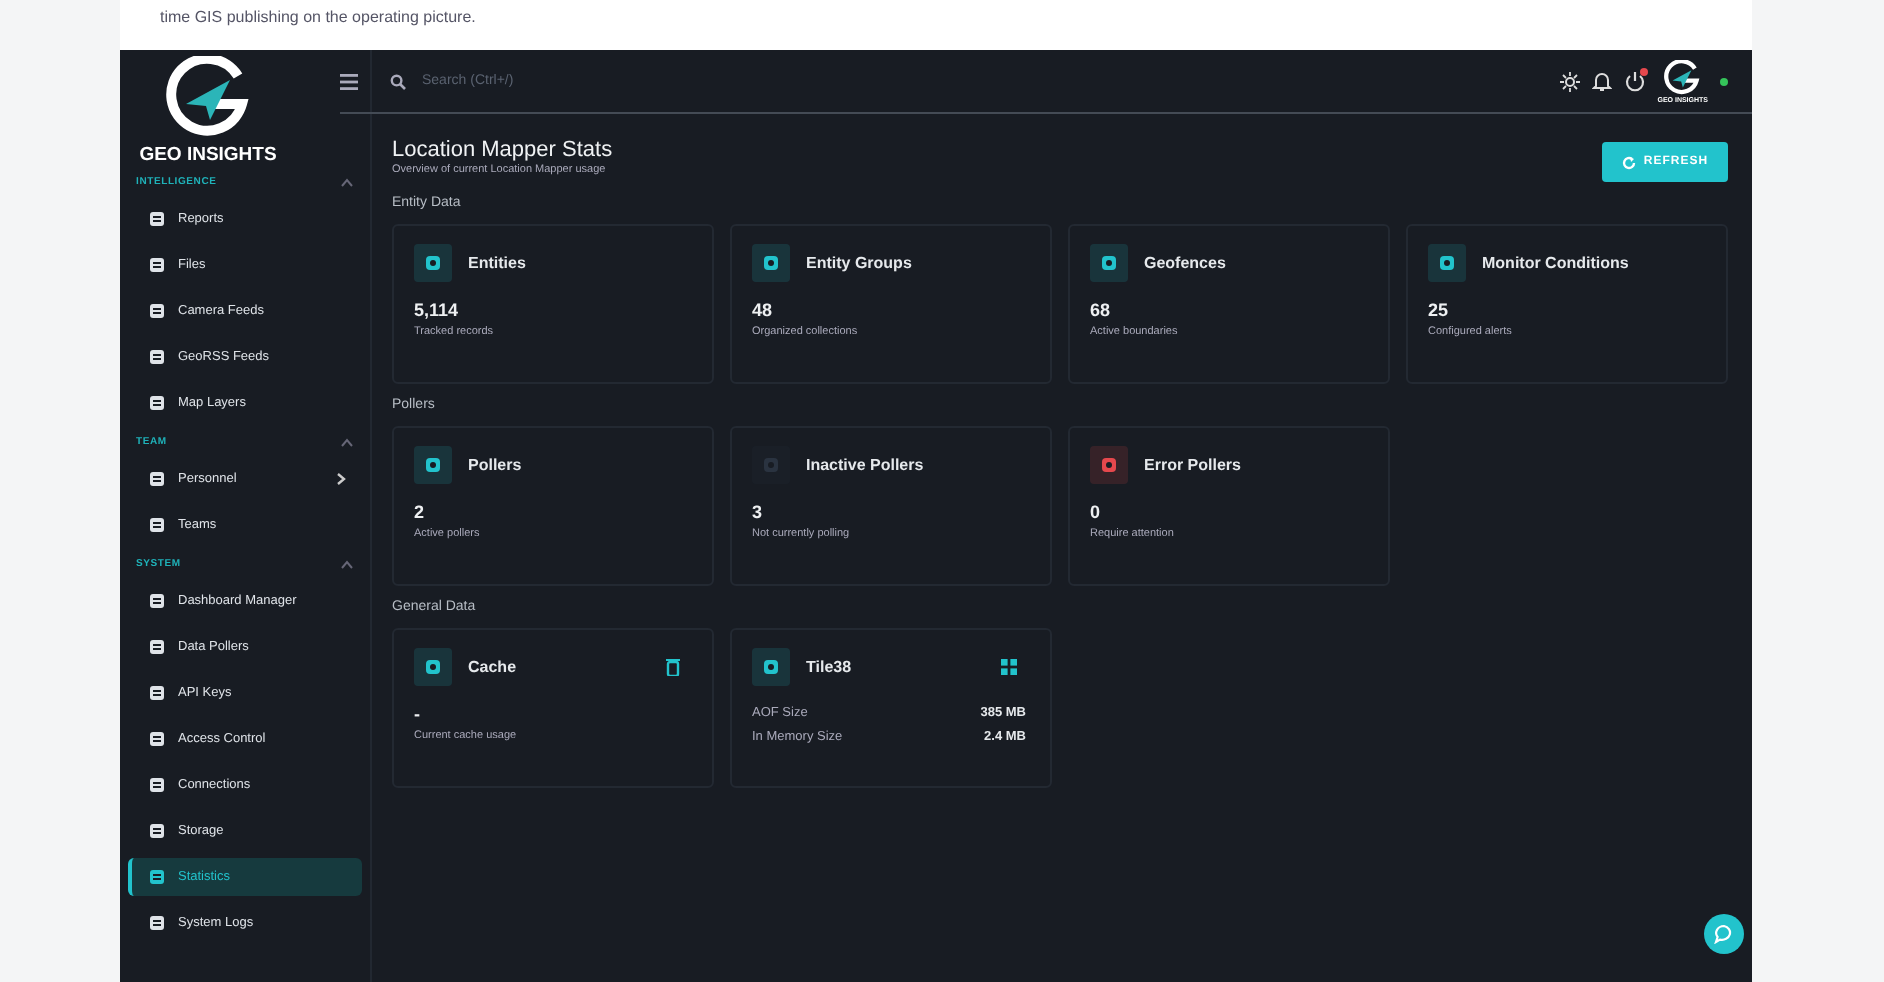 Image resolution: width=1884 pixels, height=982 pixels. I want to click on card-title: Entity Groups, so click(859, 263).